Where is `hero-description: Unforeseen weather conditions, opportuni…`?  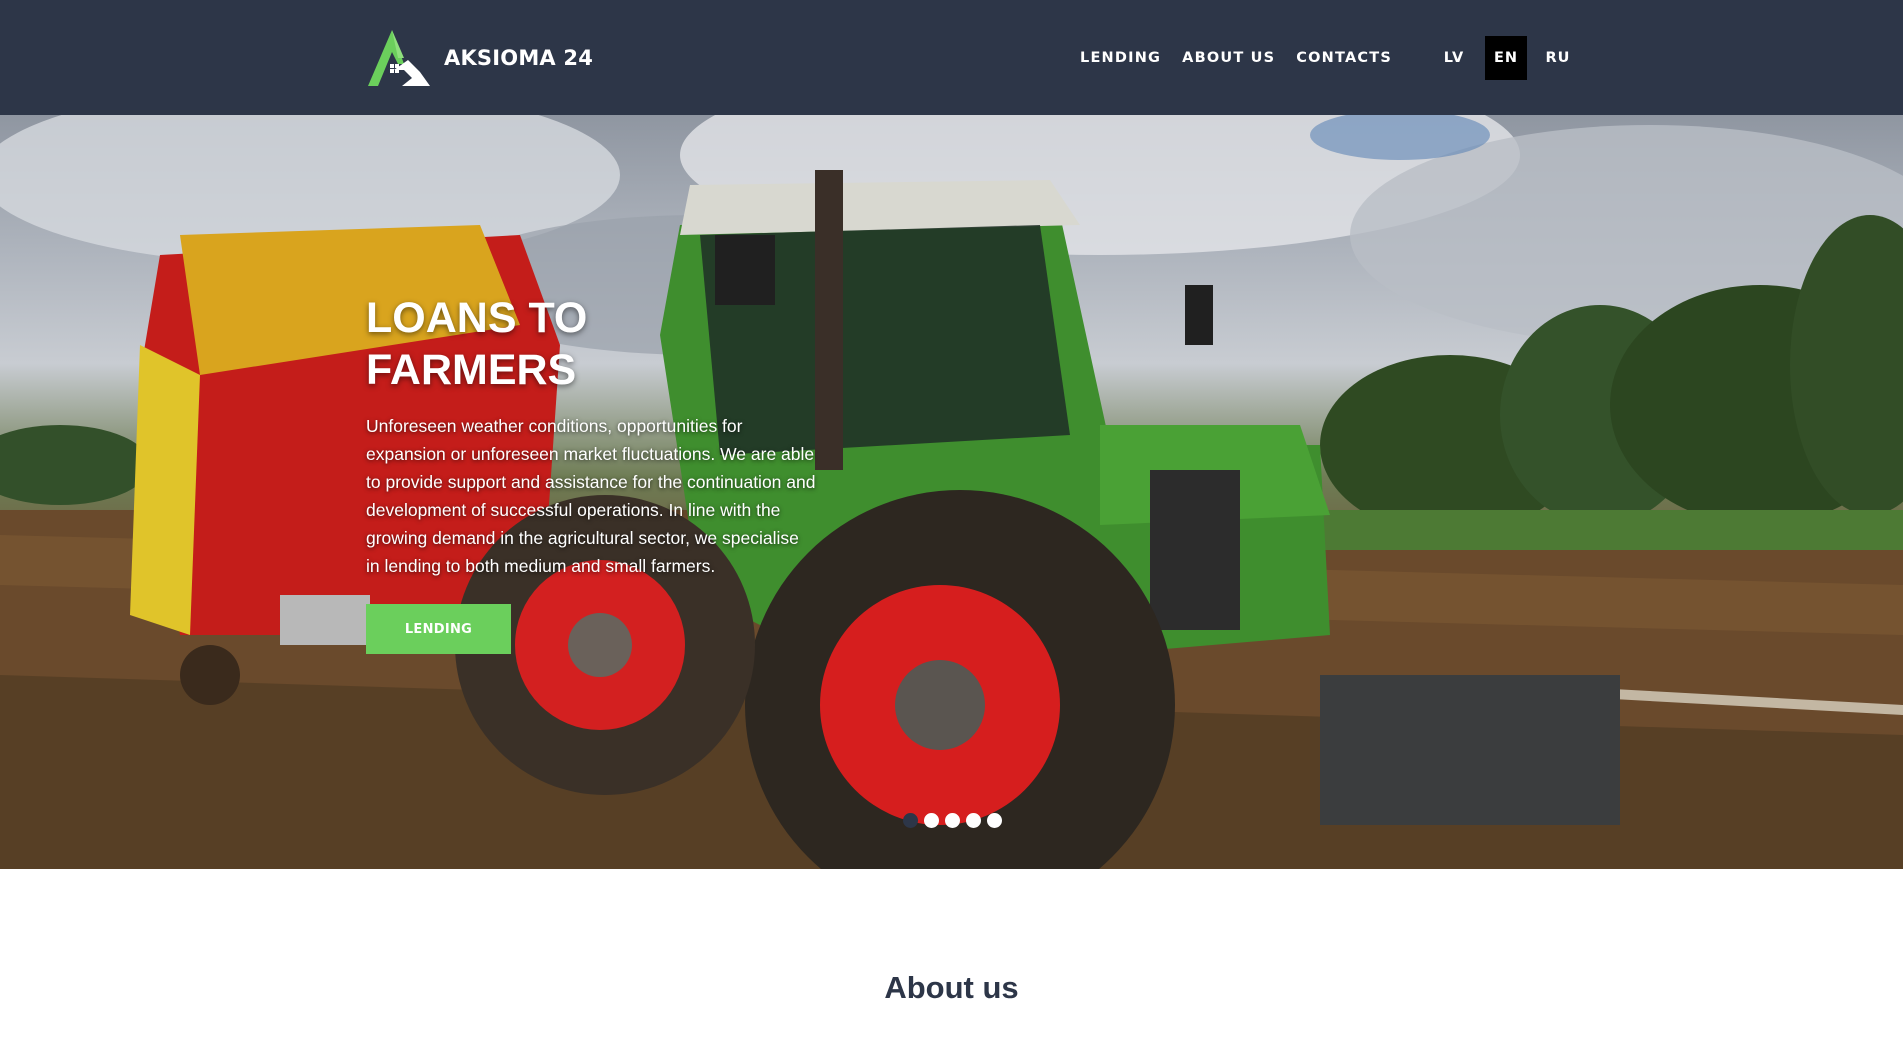
hero-description: Unforeseen weather conditions, opportuni… is located at coordinates (591, 496).